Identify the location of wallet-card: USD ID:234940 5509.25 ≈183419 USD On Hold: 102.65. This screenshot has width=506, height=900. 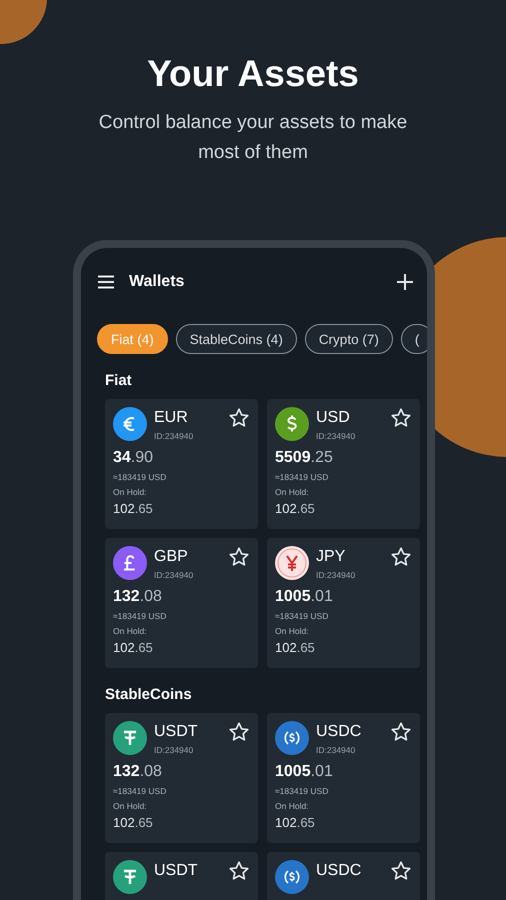
(343, 464).